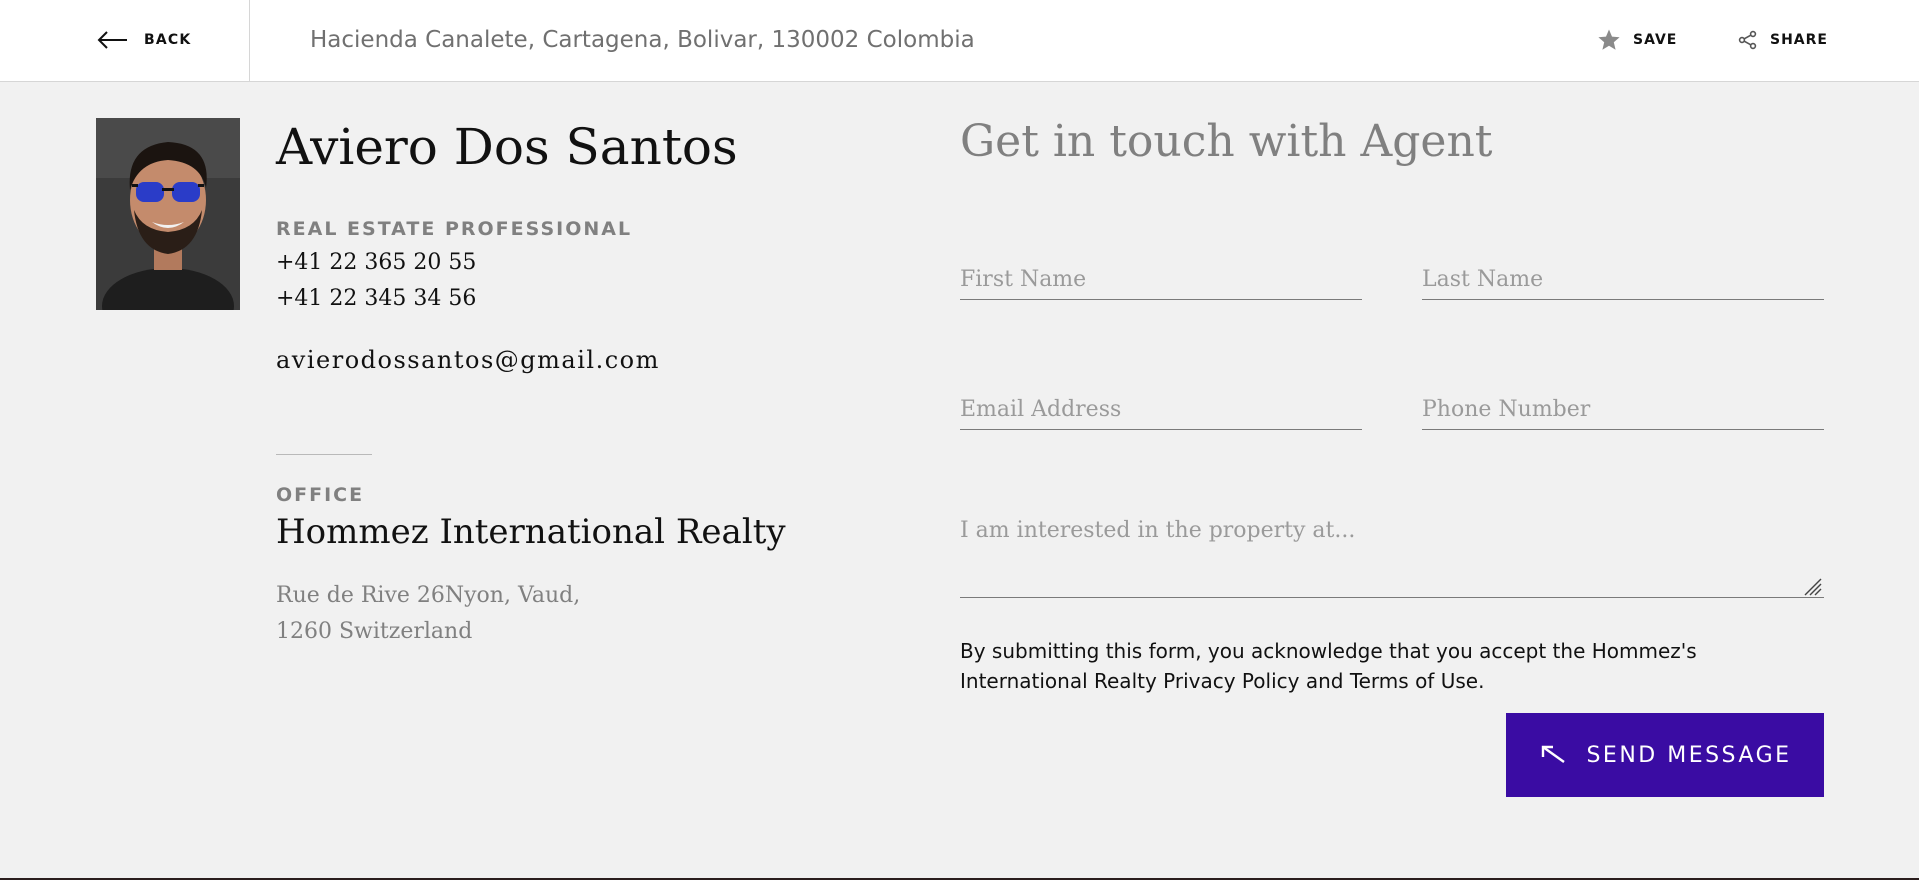 This screenshot has height=880, width=1919. What do you see at coordinates (320, 495) in the screenshot?
I see `office-label: OFFICE` at bounding box center [320, 495].